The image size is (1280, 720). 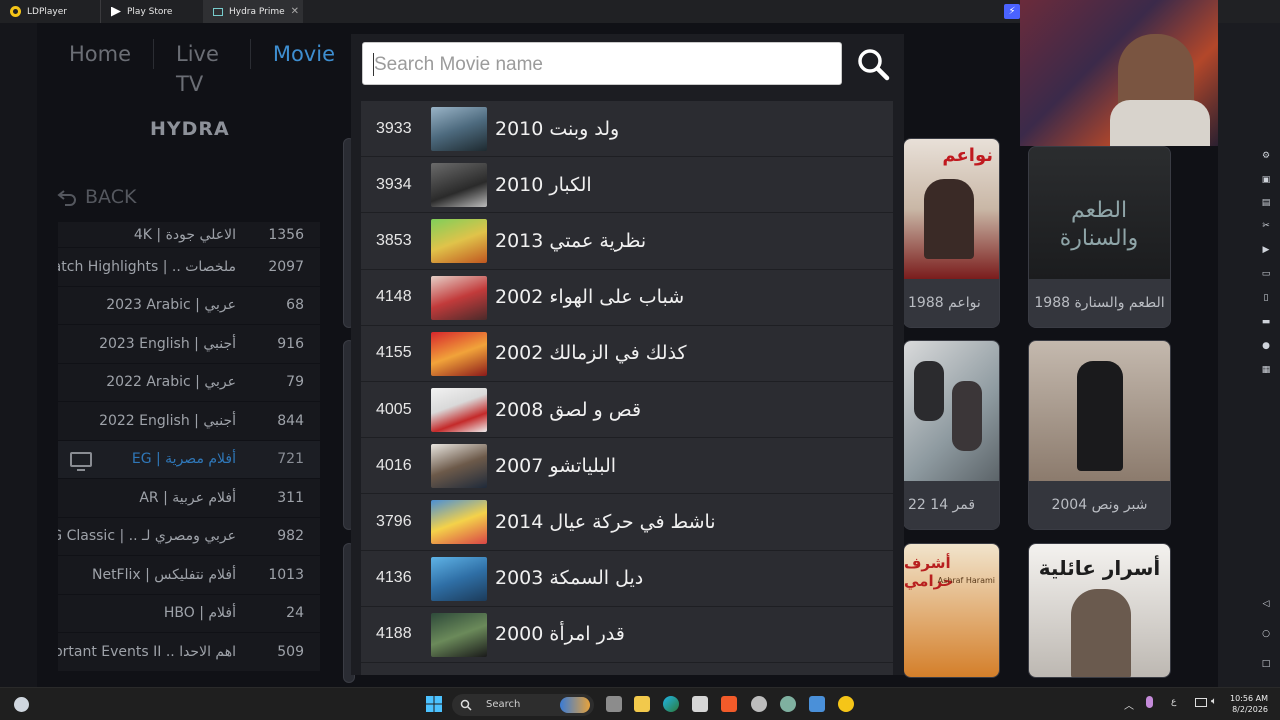 I want to click on result-row: 4005 قص و لصق 2008, so click(x=627, y=410).